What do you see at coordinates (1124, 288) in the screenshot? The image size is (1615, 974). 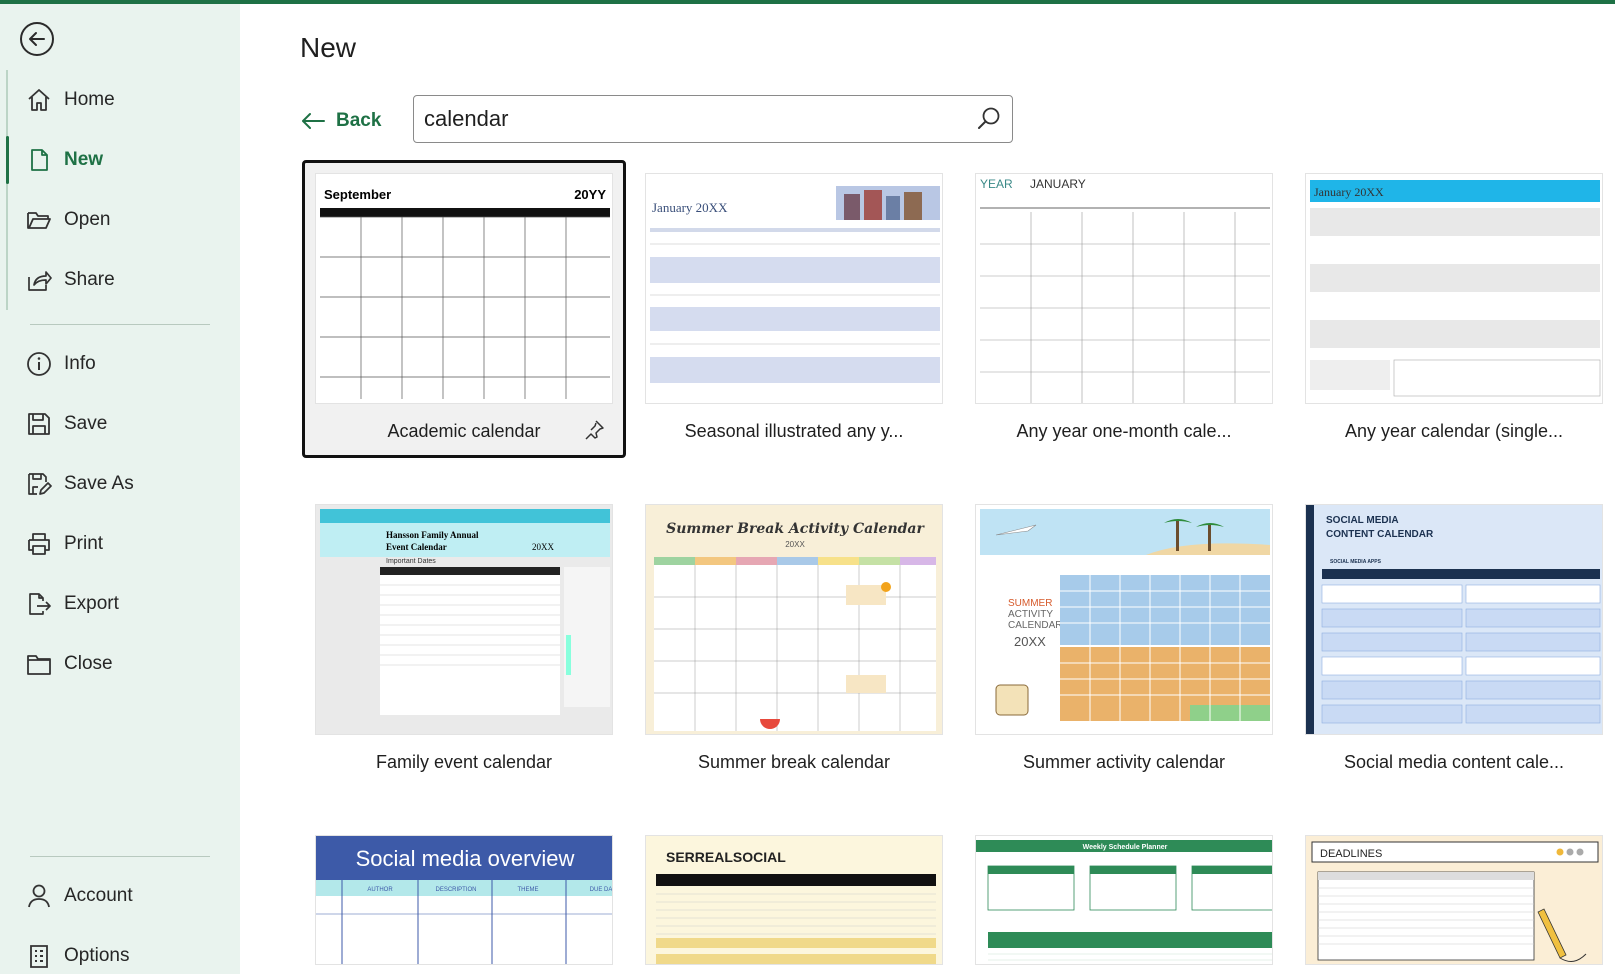 I see `template-thumbnail: YEAR JANUARY` at bounding box center [1124, 288].